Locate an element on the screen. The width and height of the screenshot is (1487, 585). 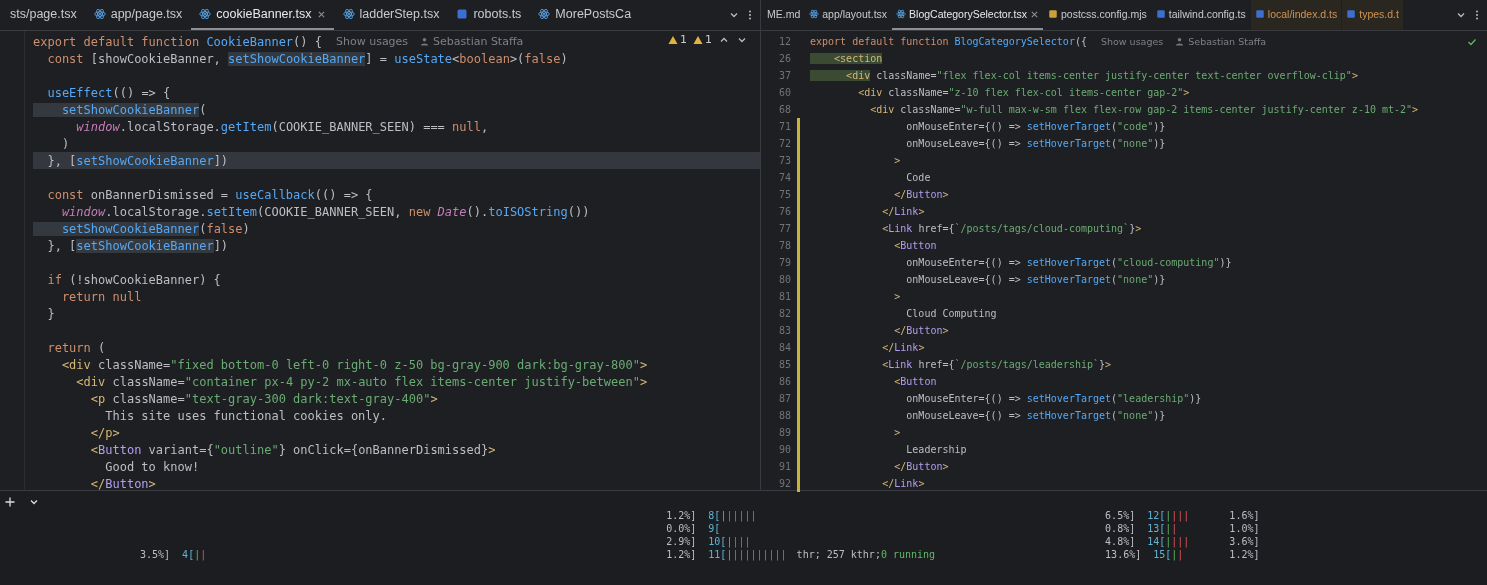
editor-tab: local/index.d.ts is located at coordinates (1296, 15).